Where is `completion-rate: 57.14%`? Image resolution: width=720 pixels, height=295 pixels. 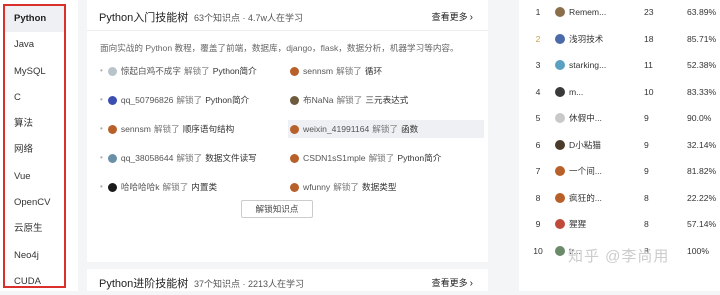 completion-rate: 57.14% is located at coordinates (702, 224).